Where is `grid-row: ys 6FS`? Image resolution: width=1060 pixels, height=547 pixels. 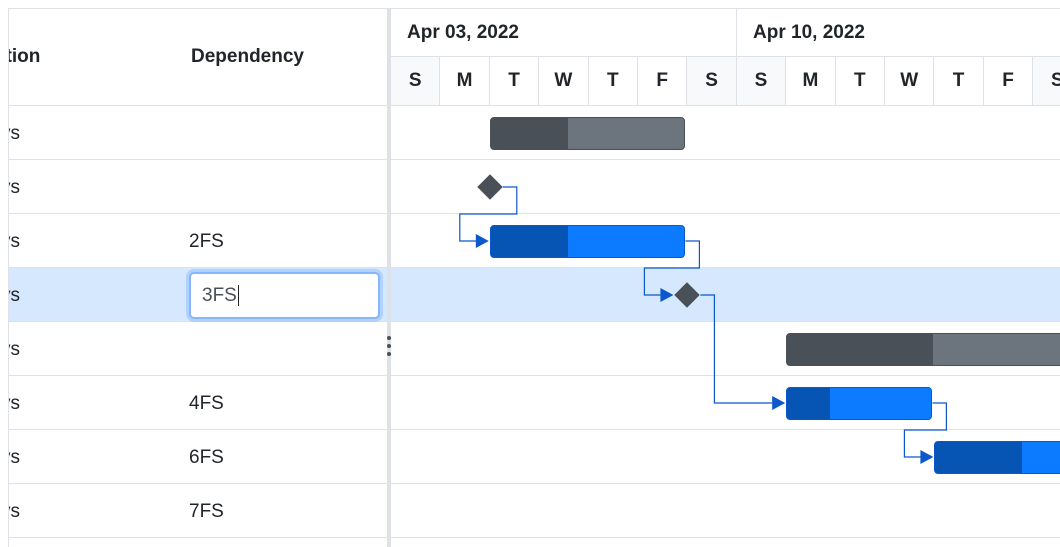
grid-row: ys 6FS is located at coordinates (198, 457).